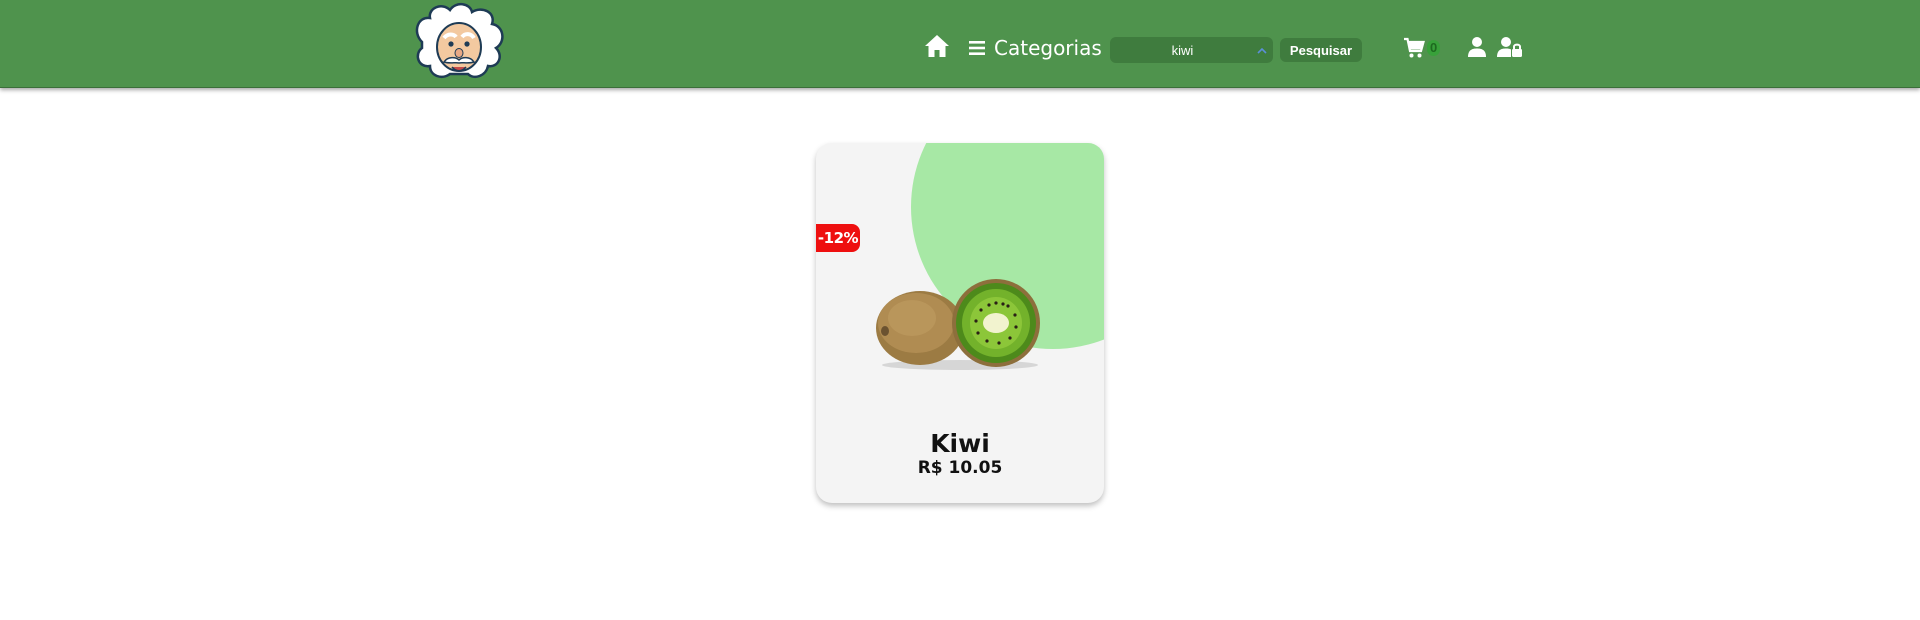 The width and height of the screenshot is (1920, 620). What do you see at coordinates (838, 238) in the screenshot?
I see `discount-badge: -12%` at bounding box center [838, 238].